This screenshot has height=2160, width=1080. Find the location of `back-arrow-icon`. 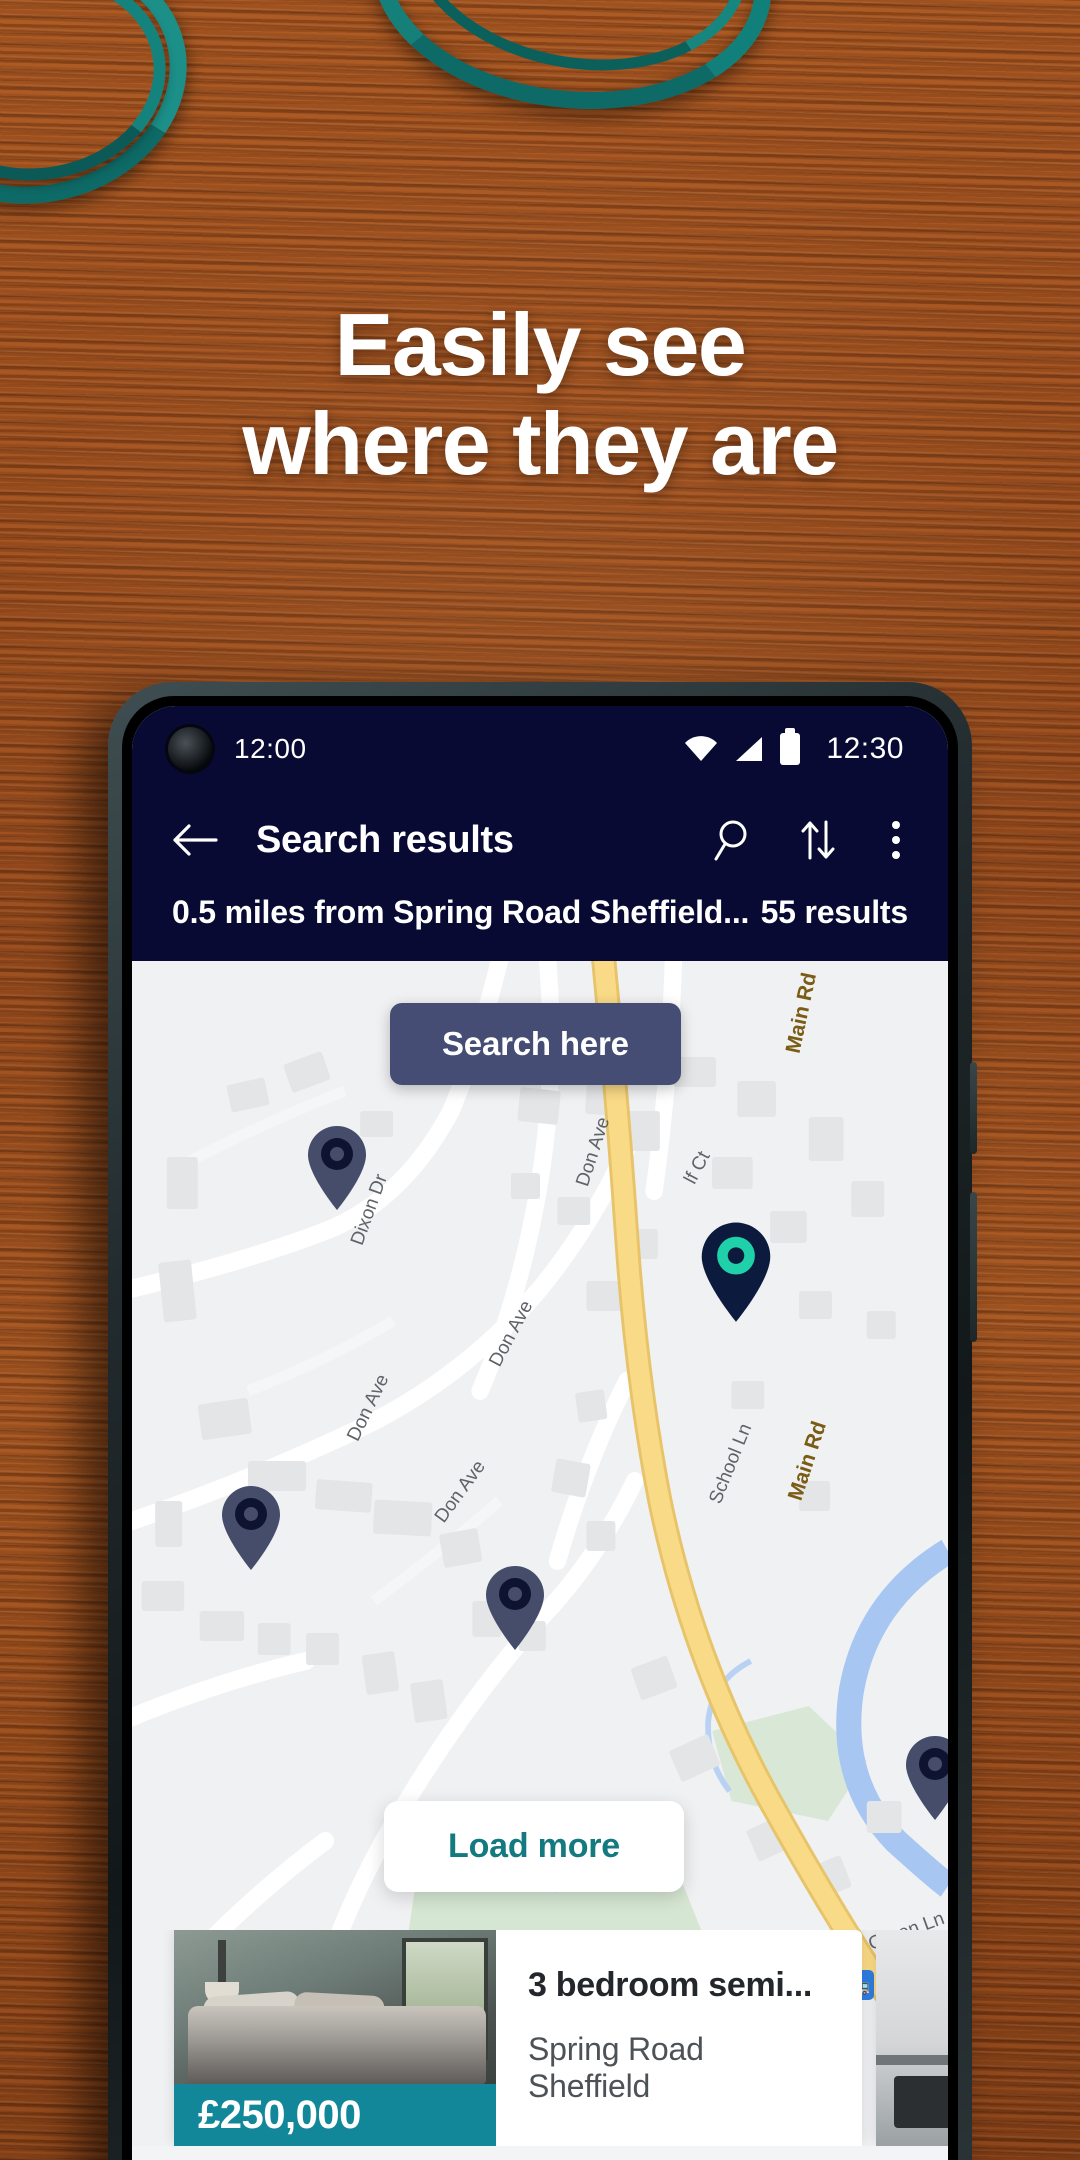

back-arrow-icon is located at coordinates (195, 840).